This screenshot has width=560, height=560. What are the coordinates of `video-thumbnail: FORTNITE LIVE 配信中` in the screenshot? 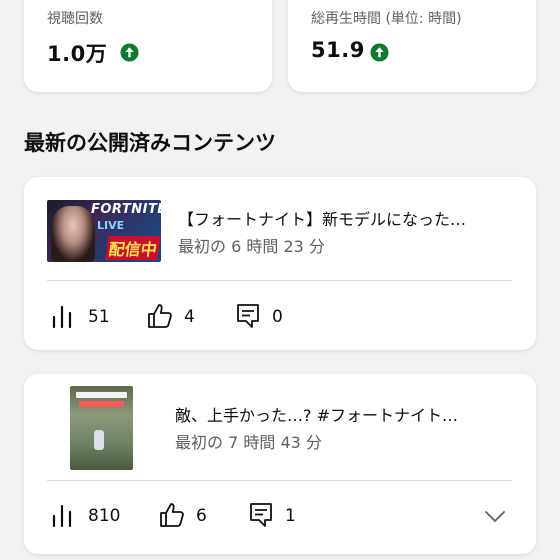 It's located at (104, 231).